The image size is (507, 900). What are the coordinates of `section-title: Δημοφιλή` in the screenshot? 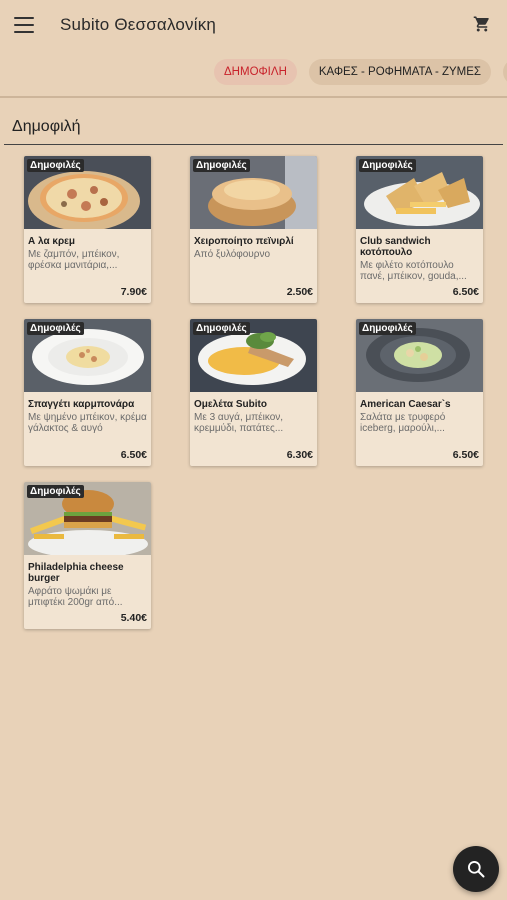 It's located at (46, 126).